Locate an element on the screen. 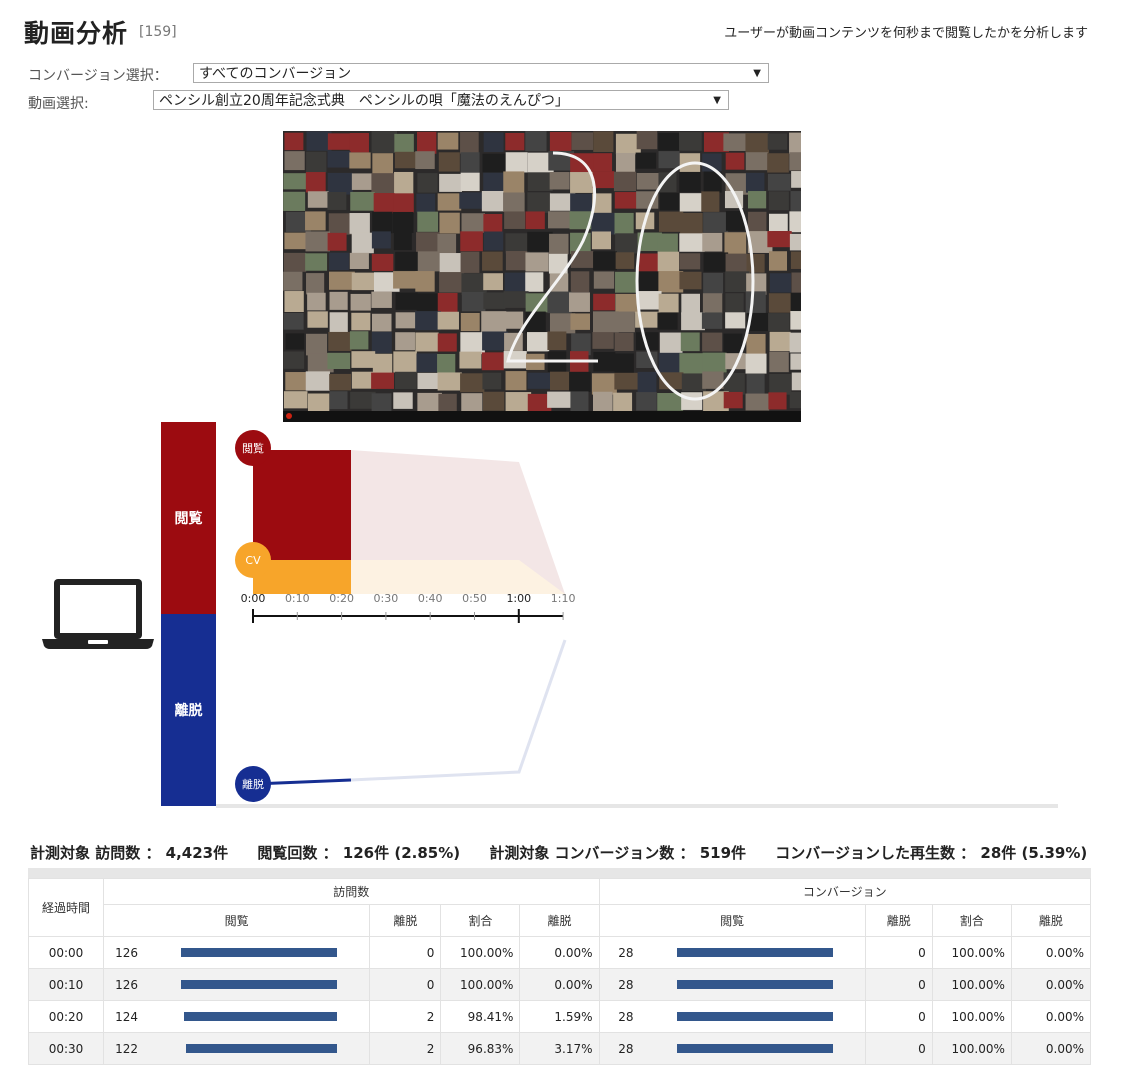 The width and height of the screenshot is (1124, 1069). cell-time: 00:10 is located at coordinates (66, 984).